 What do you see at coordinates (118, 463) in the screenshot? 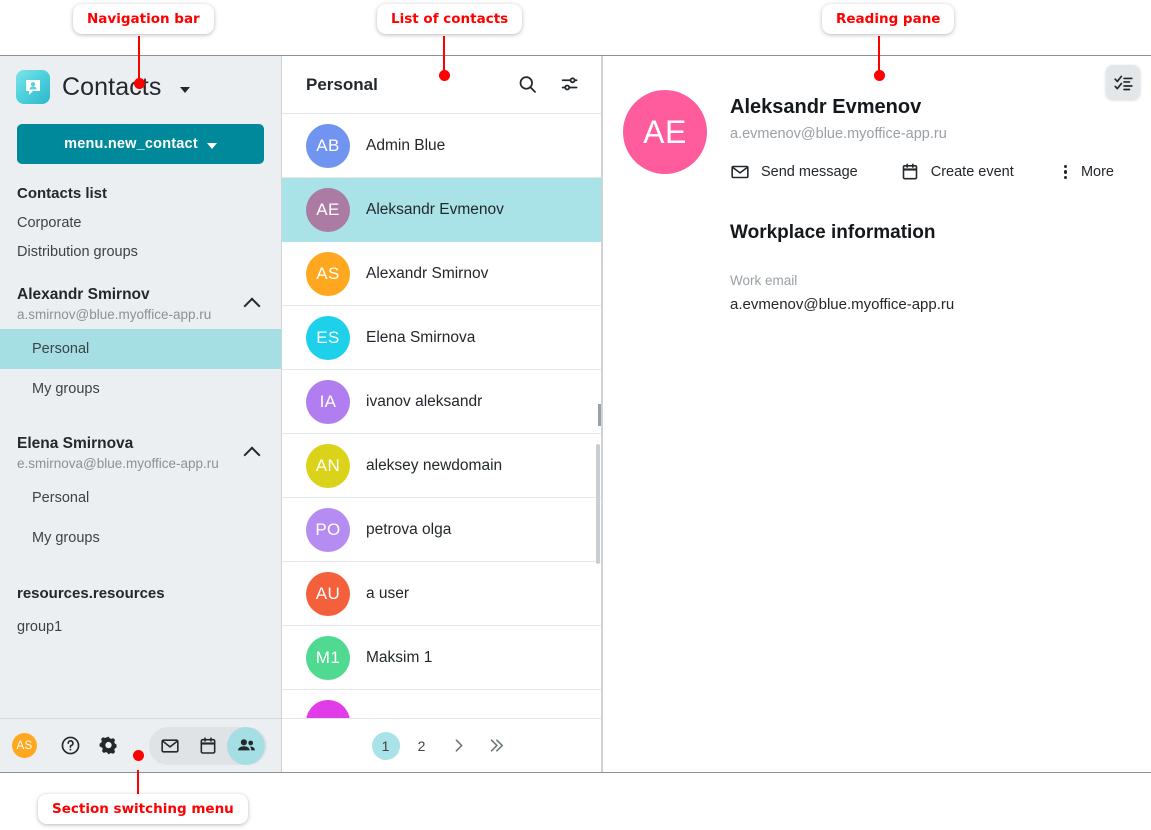
I see `account-email: e.smirnova@blue.myoffice-app.ru` at bounding box center [118, 463].